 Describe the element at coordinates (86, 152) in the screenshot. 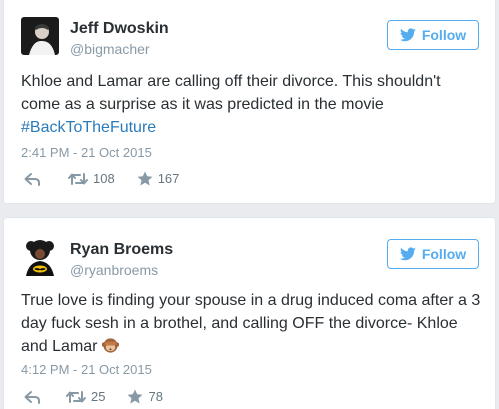

I see `timestamp: 2:41 PM - 21 Oct 2015` at that location.